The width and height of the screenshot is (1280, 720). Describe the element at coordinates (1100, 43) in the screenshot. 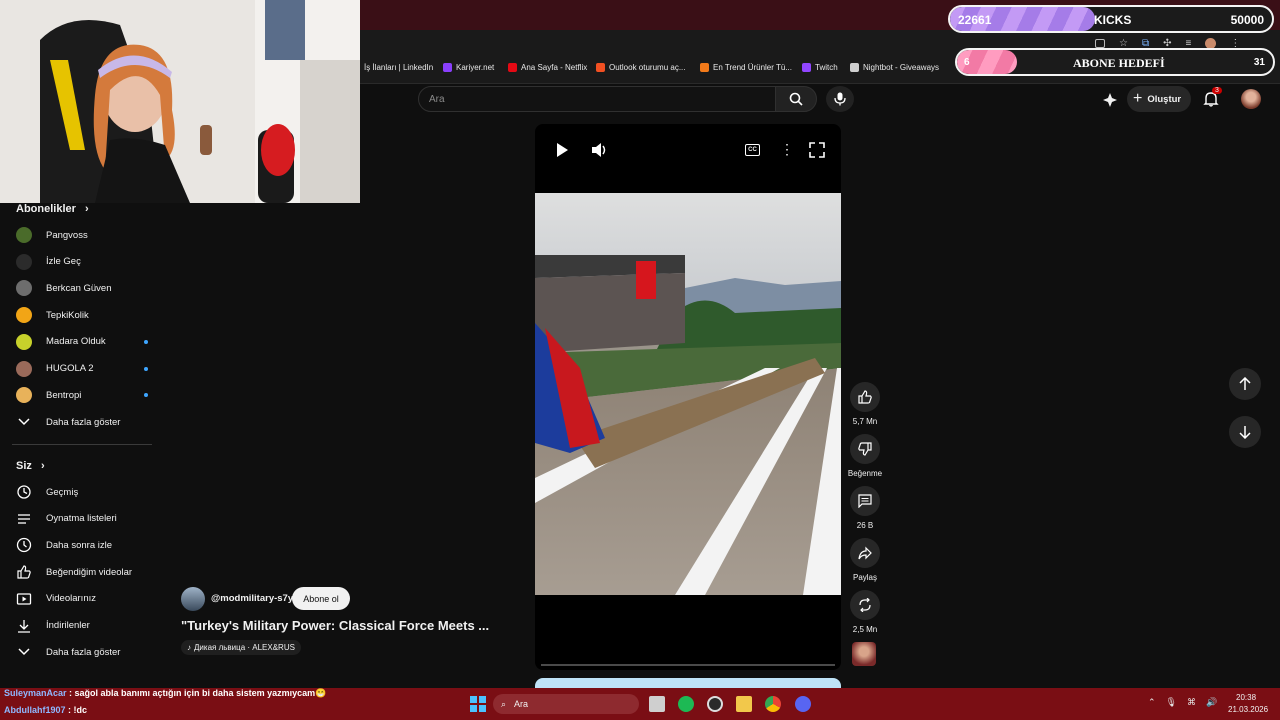

I see `install-icon` at that location.